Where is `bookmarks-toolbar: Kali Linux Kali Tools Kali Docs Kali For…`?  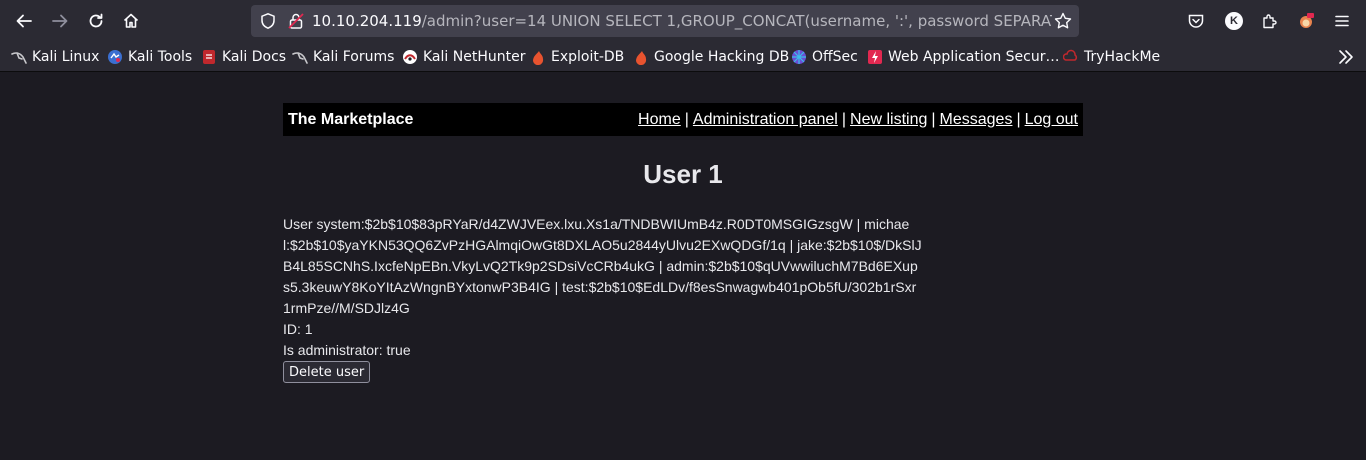
bookmarks-toolbar: Kali Linux Kali Tools Kali Docs Kali For… is located at coordinates (683, 57).